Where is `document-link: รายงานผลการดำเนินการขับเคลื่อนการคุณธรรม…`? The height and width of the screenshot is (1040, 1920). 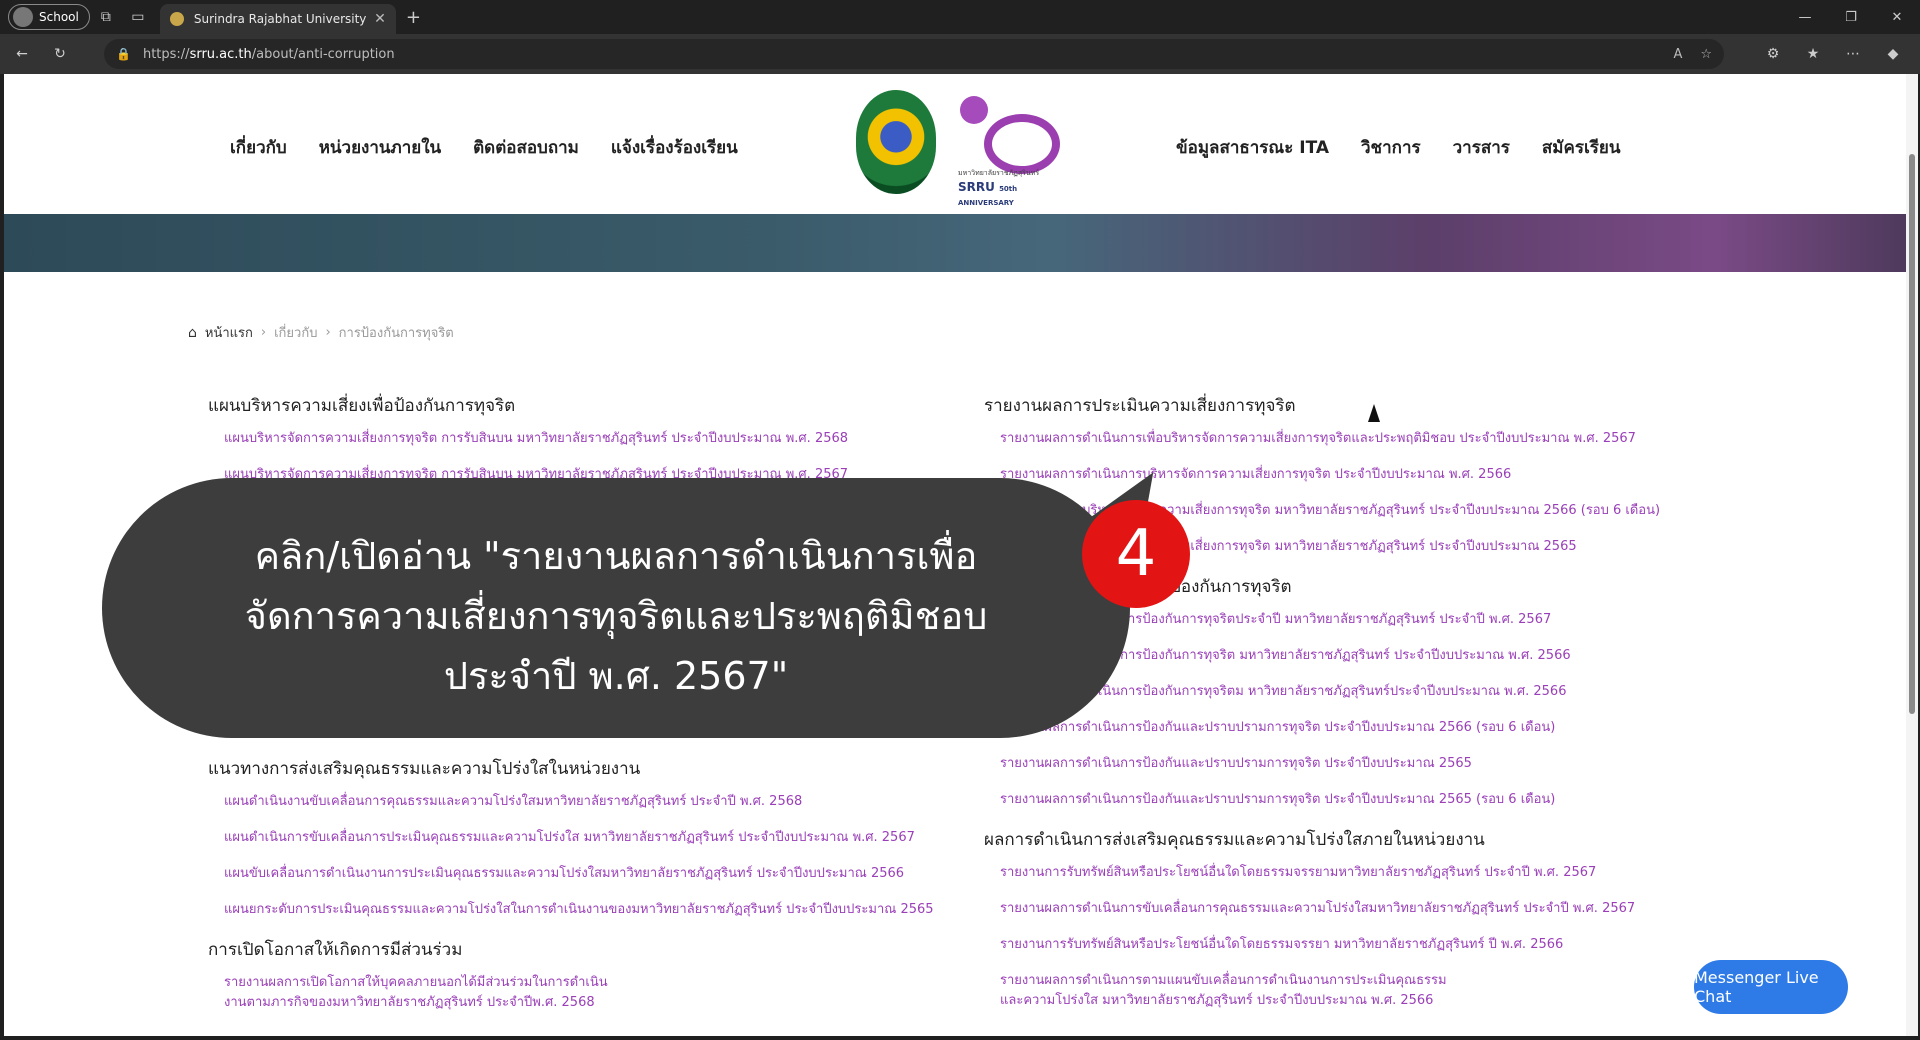
document-link: รายงานผลการดำเนินการขับเคลื่อนการคุณธรรม… is located at coordinates (1330, 917).